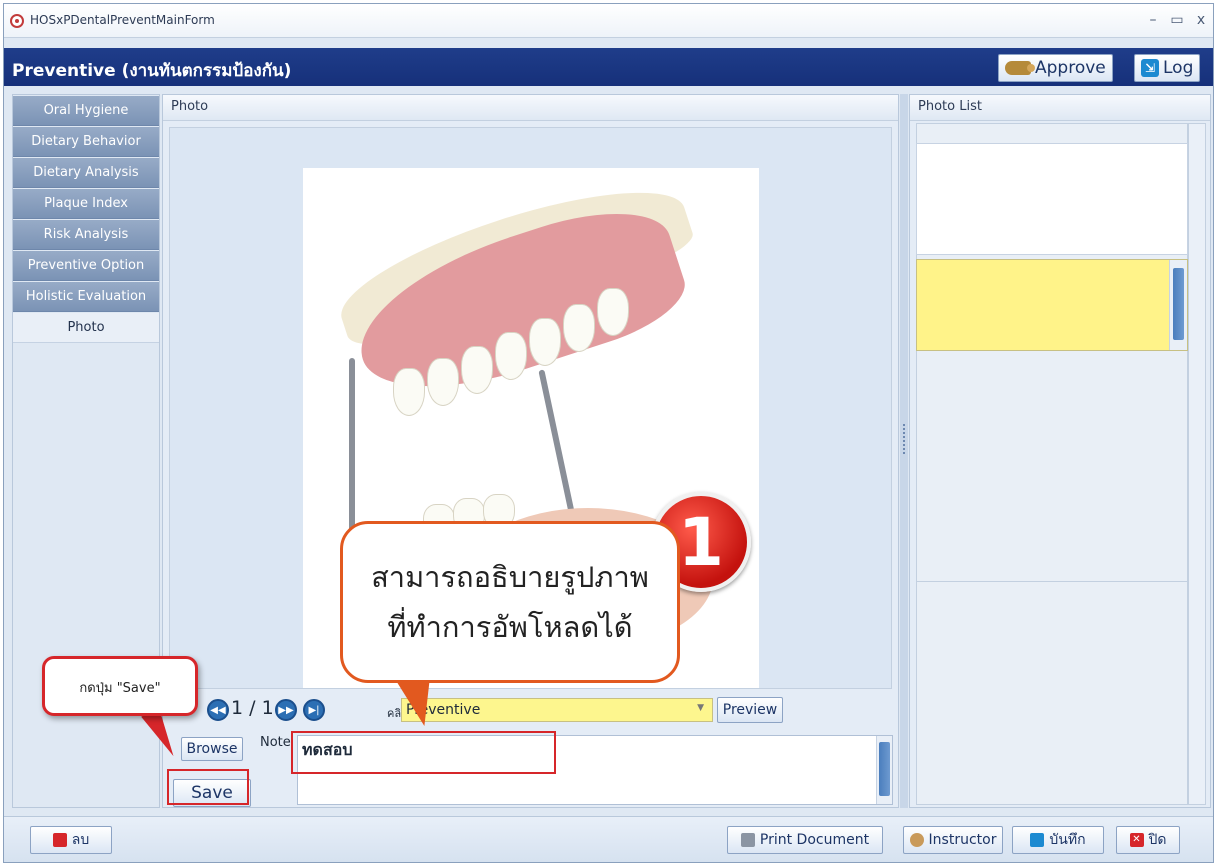  What do you see at coordinates (212, 749) in the screenshot?
I see `browse-button: Browse` at bounding box center [212, 749].